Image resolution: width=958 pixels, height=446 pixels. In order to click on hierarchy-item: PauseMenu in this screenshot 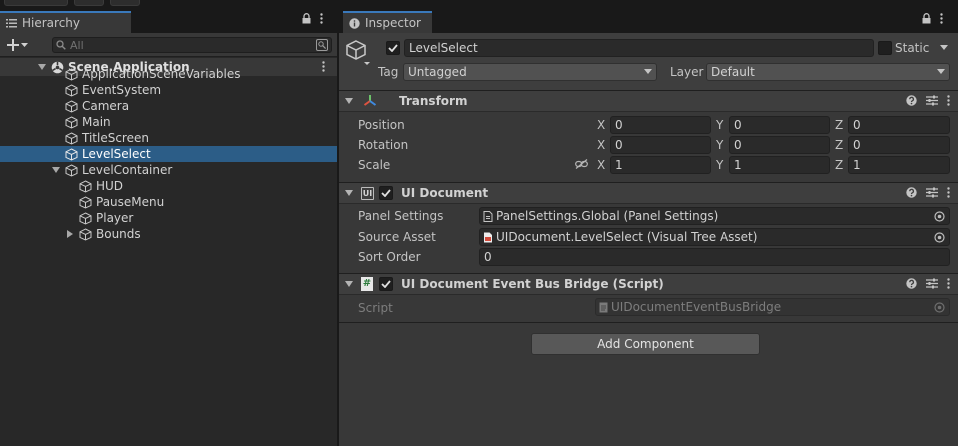, I will do `click(168, 202)`.